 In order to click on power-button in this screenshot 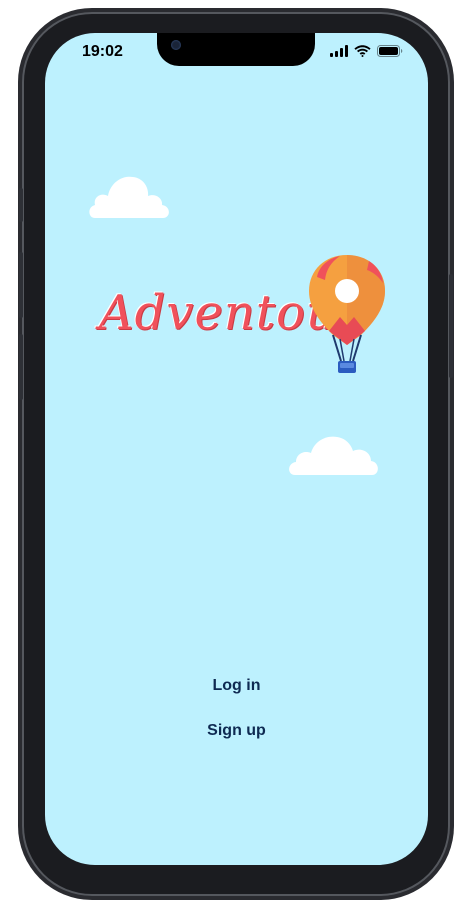, I will do `click(451, 326)`.